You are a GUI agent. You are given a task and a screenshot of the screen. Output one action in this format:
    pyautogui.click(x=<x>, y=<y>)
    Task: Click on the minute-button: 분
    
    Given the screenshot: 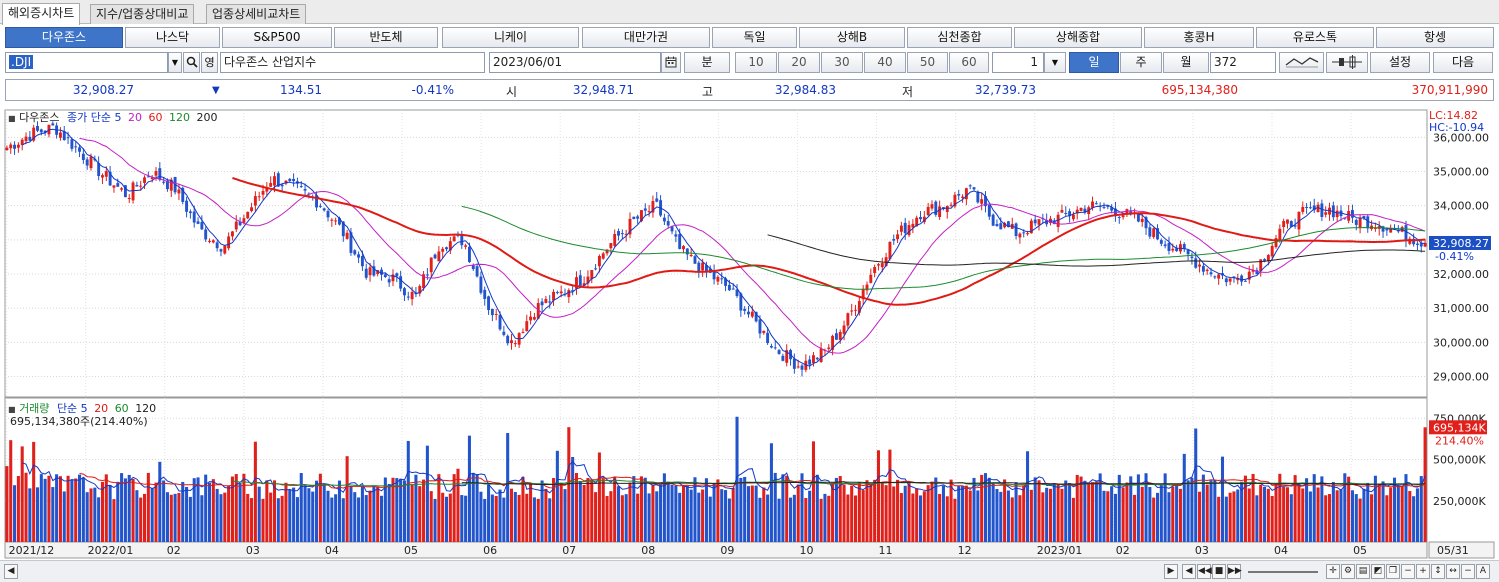 What is the action you would take?
    pyautogui.click(x=707, y=62)
    